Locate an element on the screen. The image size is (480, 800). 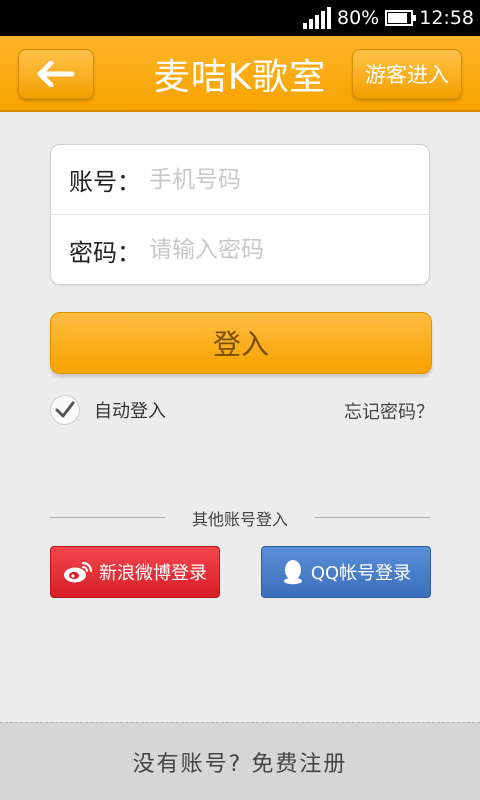
weibo-icon is located at coordinates (78, 572).